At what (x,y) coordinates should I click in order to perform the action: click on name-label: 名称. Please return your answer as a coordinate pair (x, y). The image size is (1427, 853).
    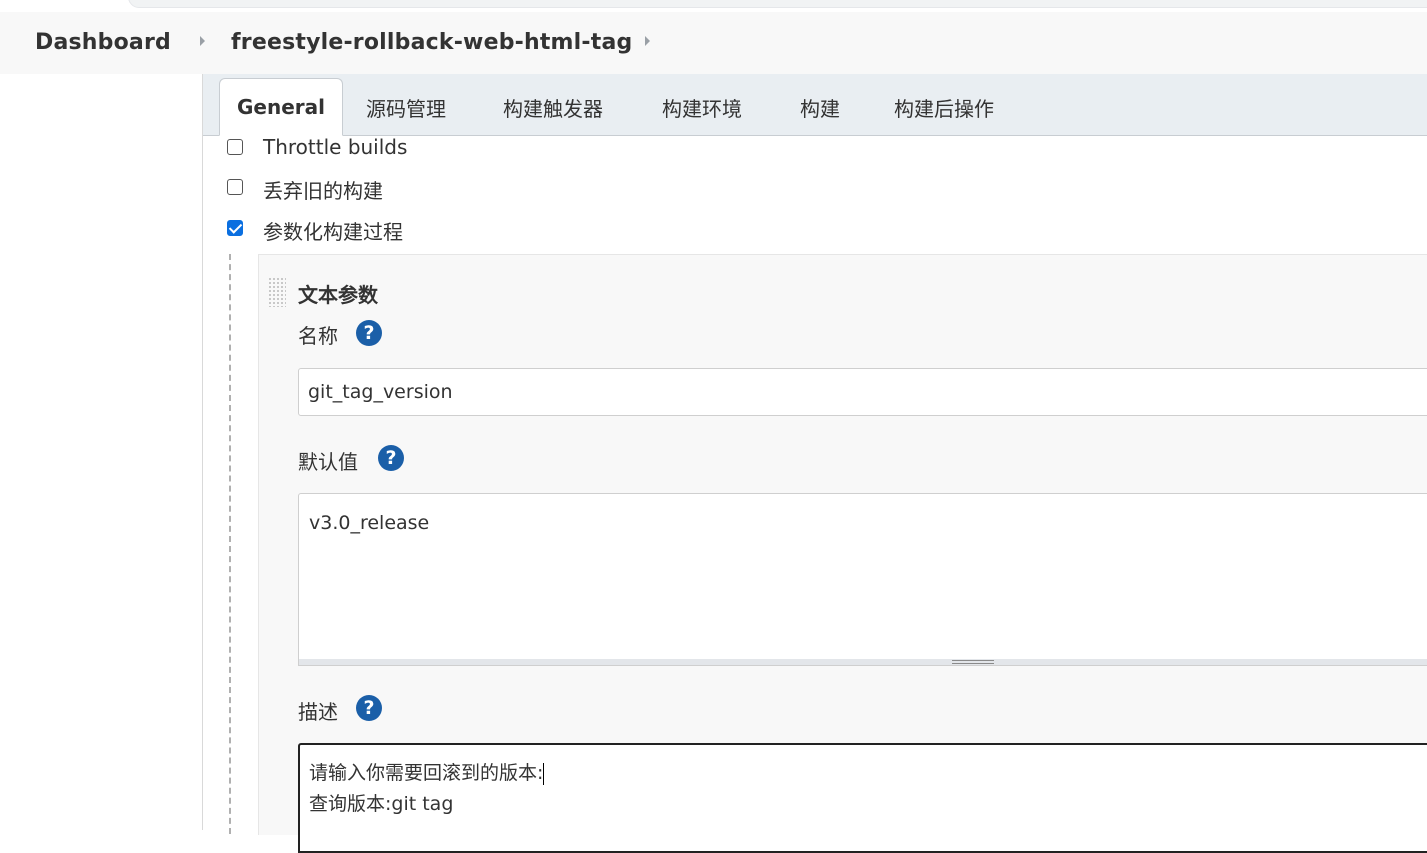
    Looking at the image, I should click on (318, 336).